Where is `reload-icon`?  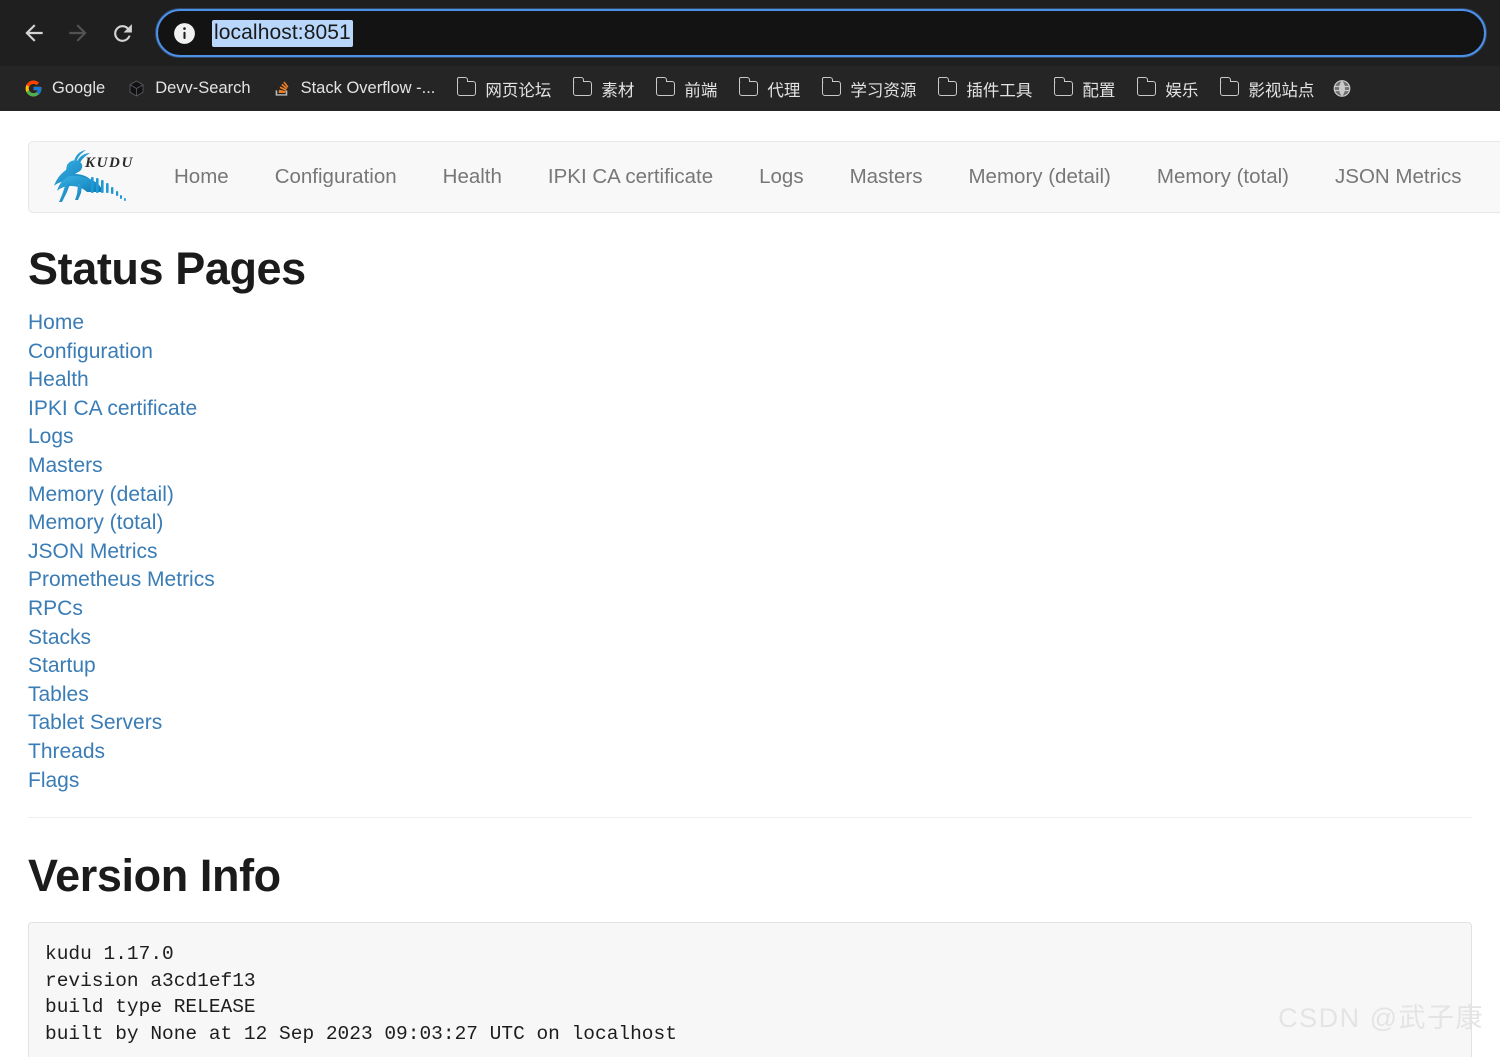 reload-icon is located at coordinates (122, 32).